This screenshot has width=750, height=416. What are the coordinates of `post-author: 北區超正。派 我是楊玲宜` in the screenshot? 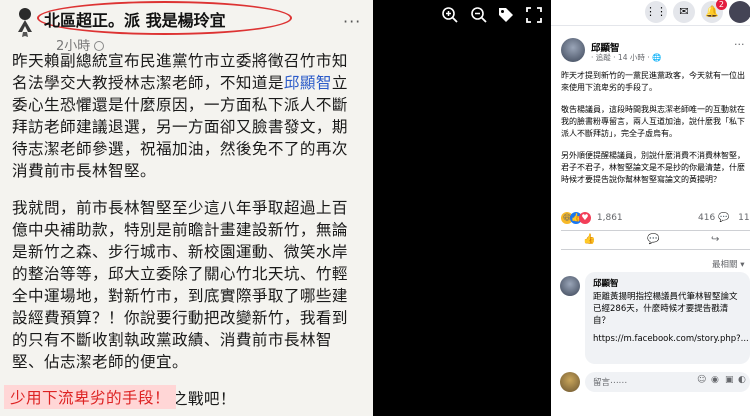 It's located at (135, 19).